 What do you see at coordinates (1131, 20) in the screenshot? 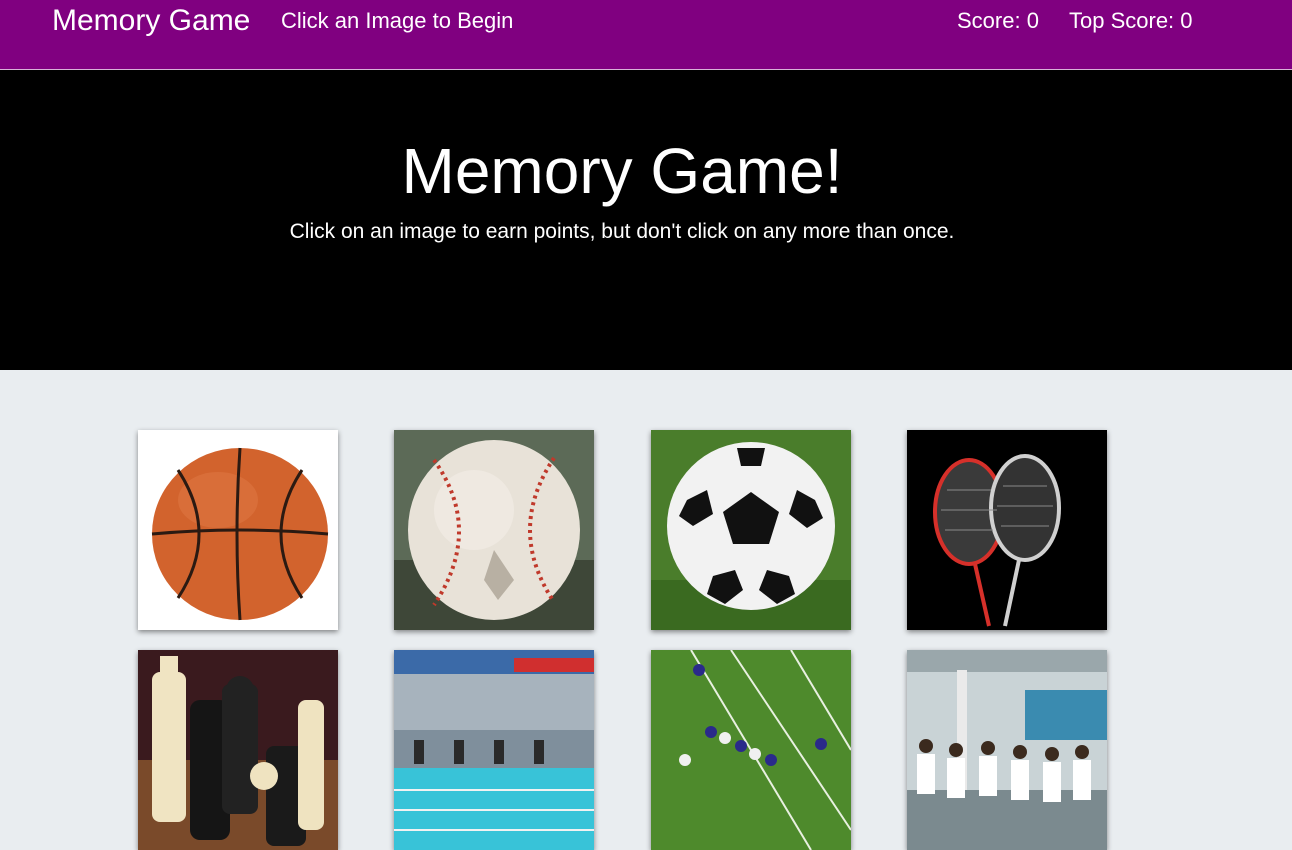
I see `top-score-display: Top Score: 0` at bounding box center [1131, 20].